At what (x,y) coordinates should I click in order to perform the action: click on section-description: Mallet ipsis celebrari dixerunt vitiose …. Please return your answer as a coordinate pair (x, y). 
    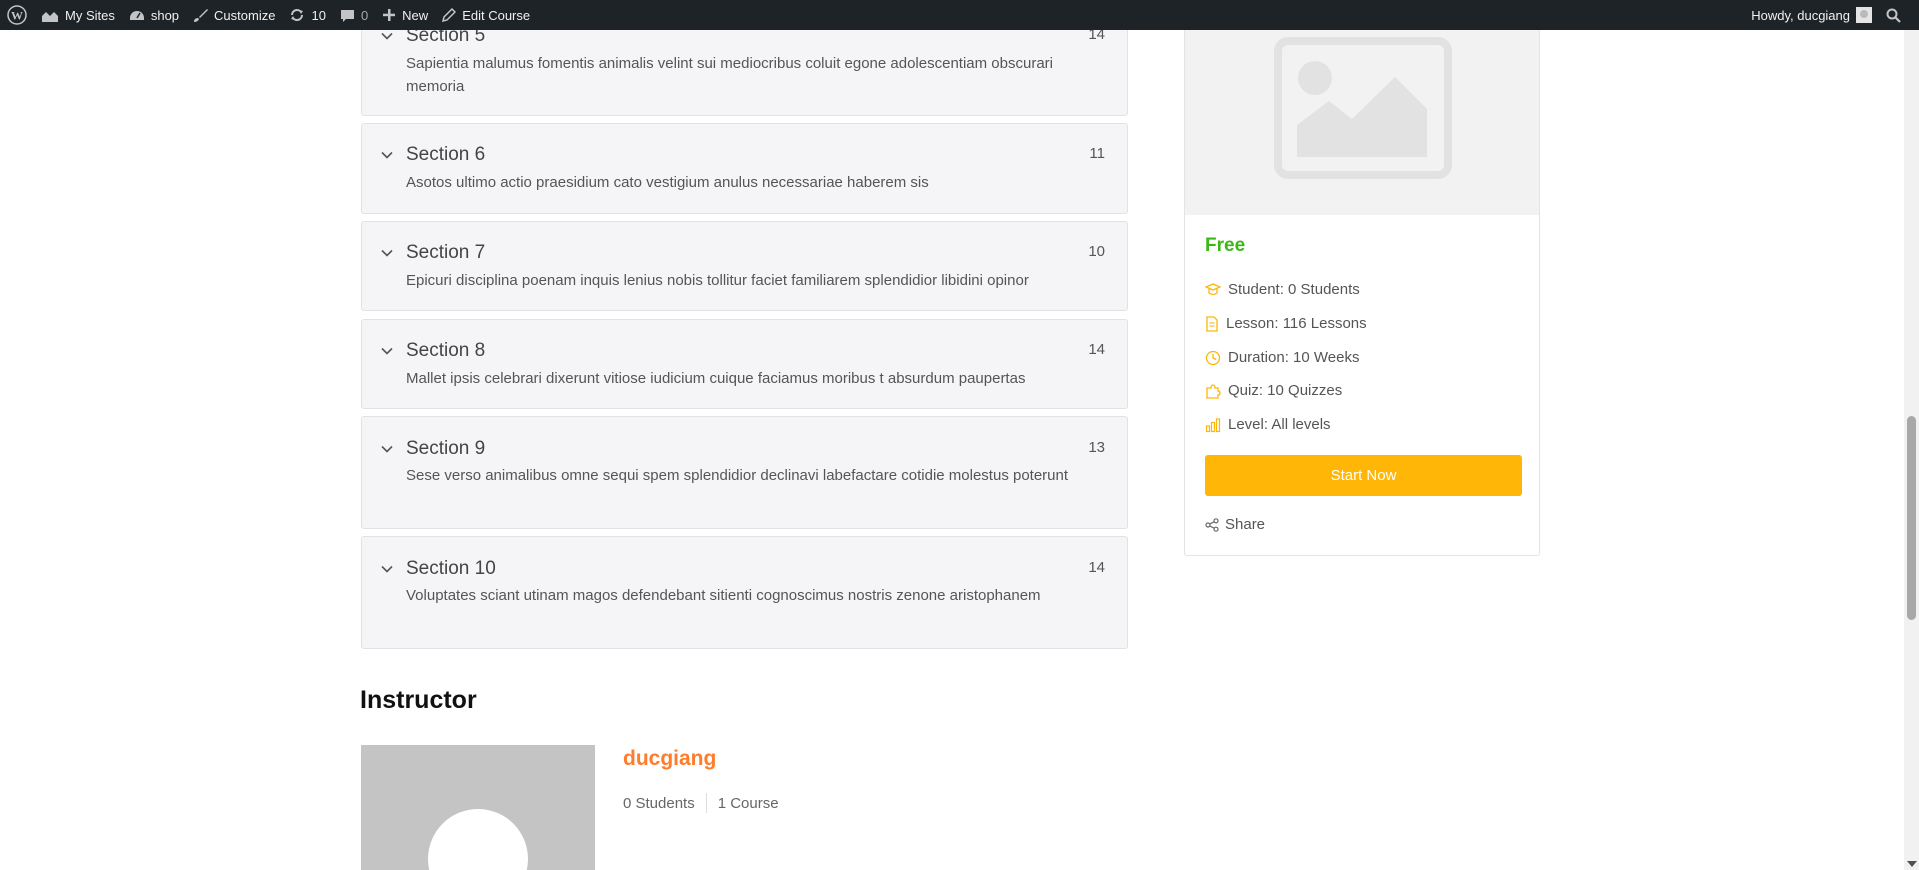
    Looking at the image, I should click on (716, 378).